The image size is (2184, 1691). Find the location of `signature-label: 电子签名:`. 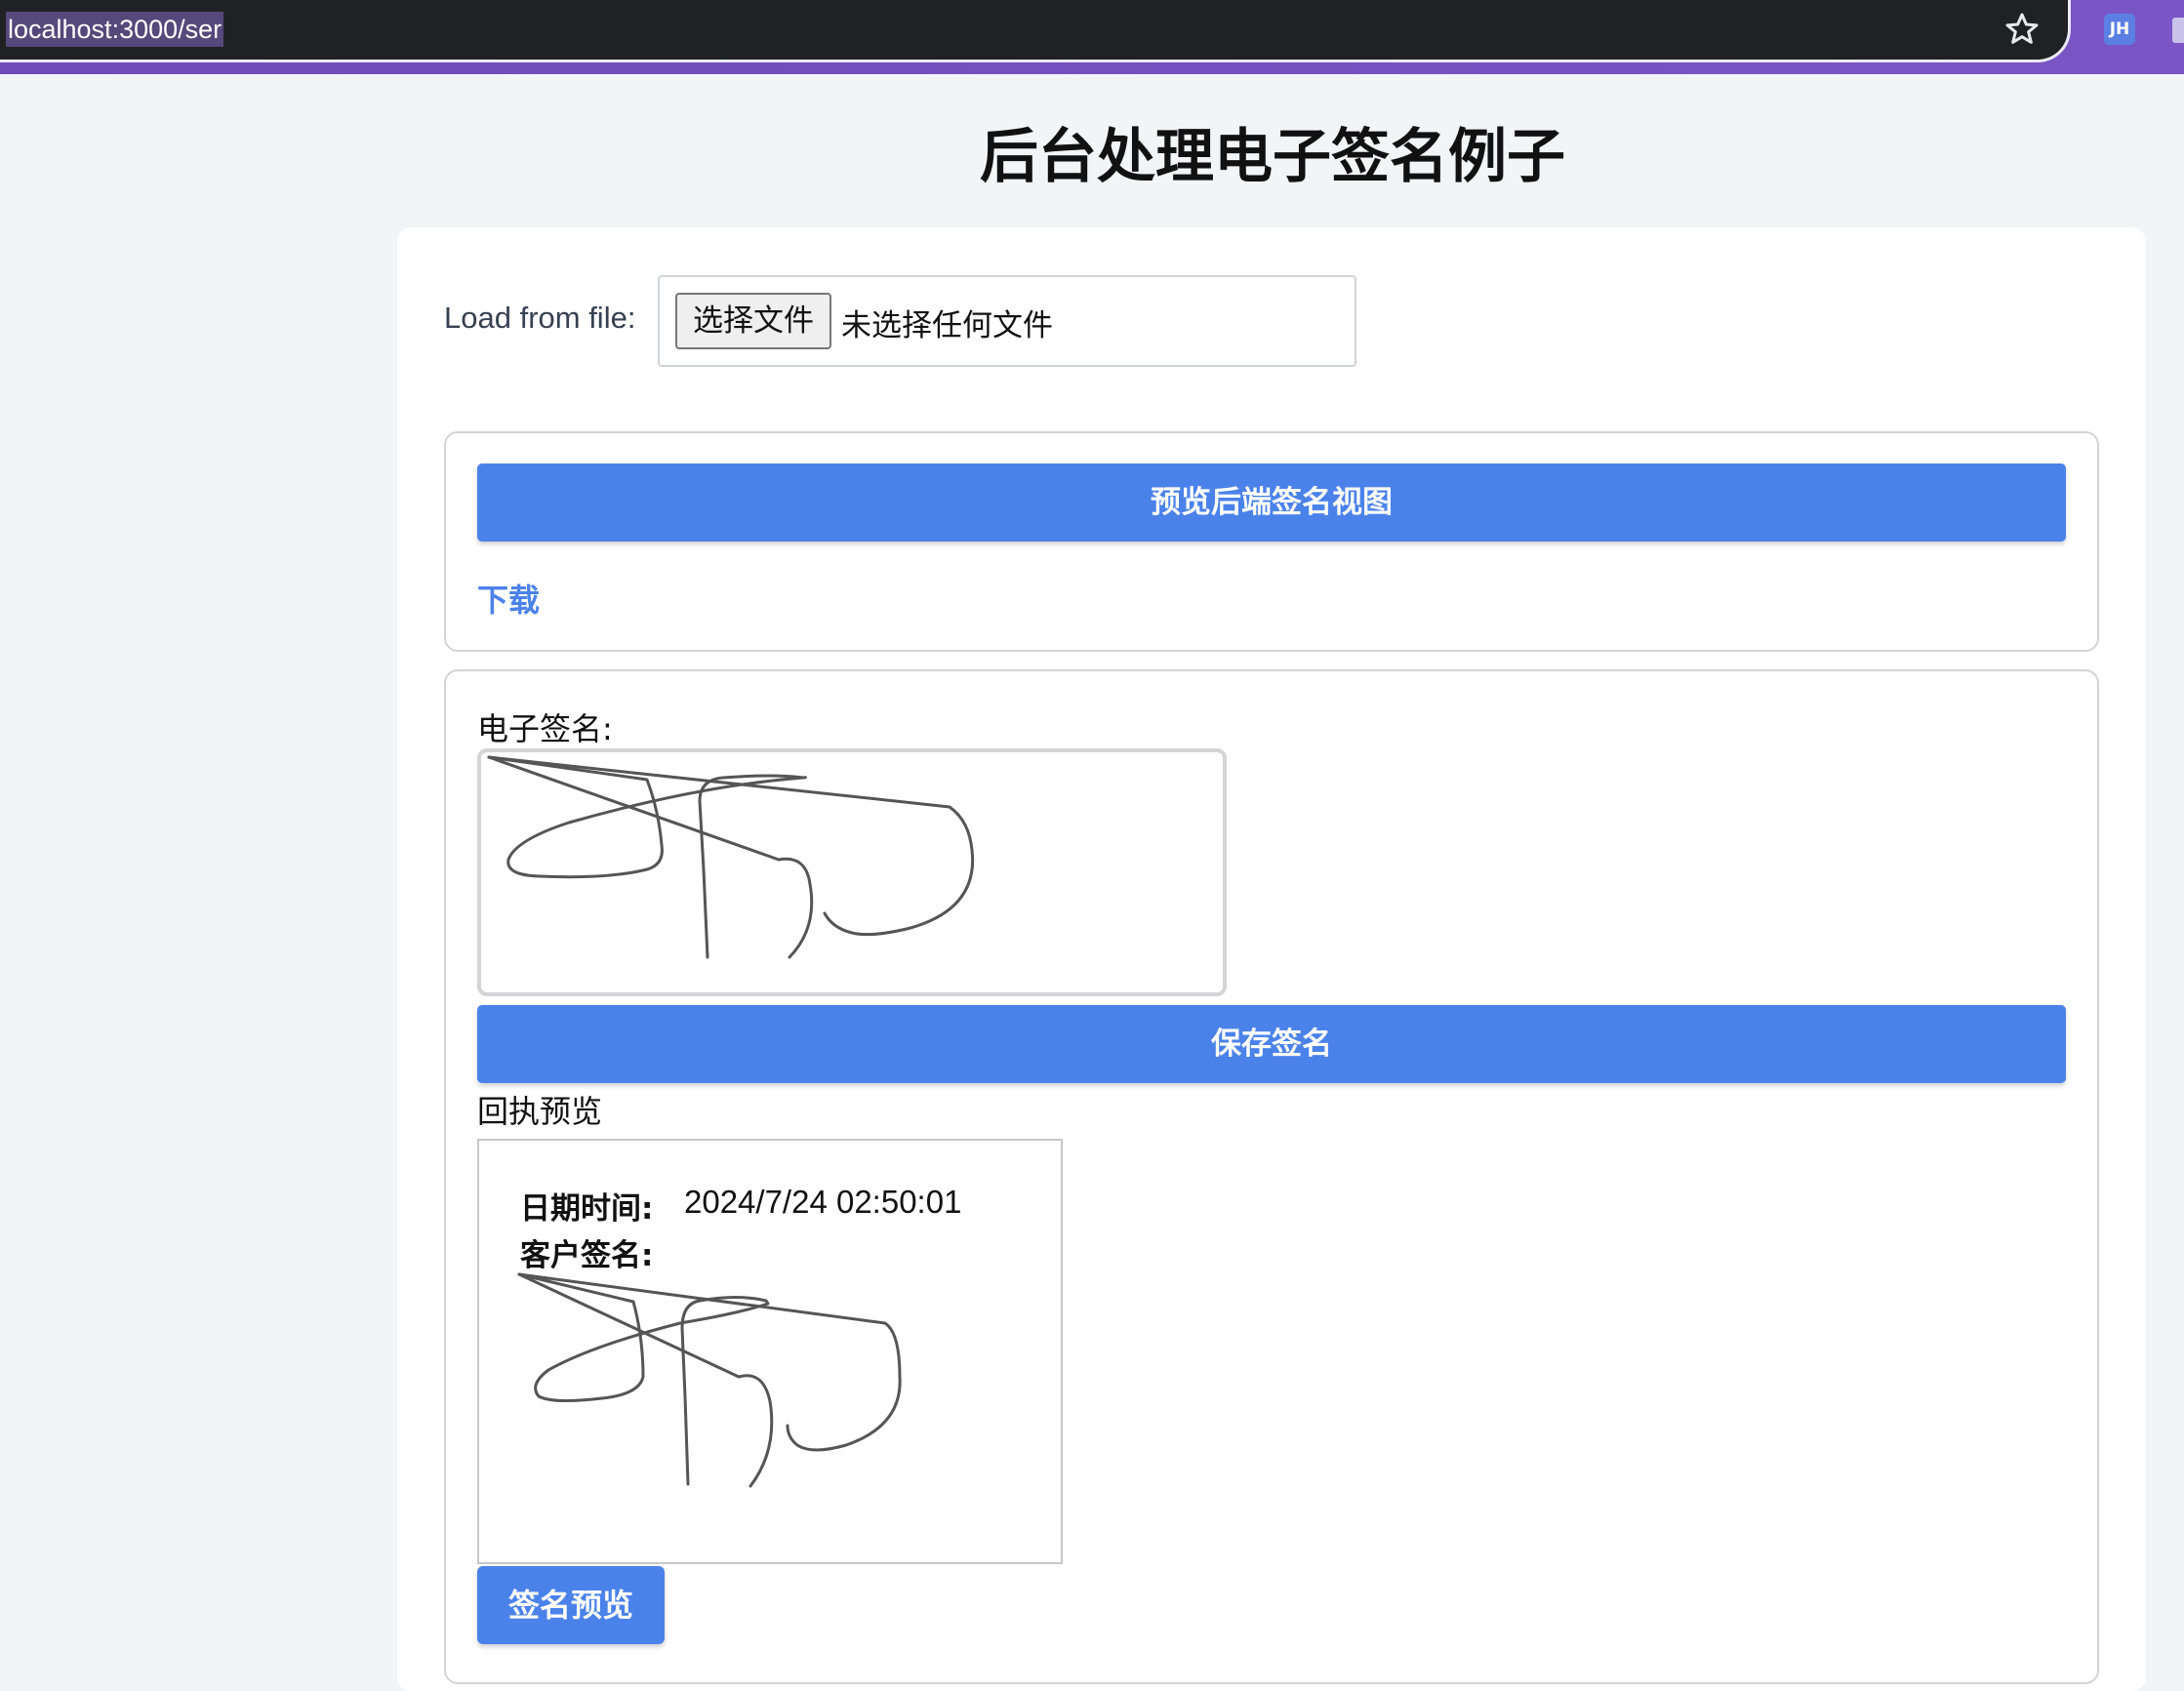

signature-label: 电子签名: is located at coordinates (545, 728).